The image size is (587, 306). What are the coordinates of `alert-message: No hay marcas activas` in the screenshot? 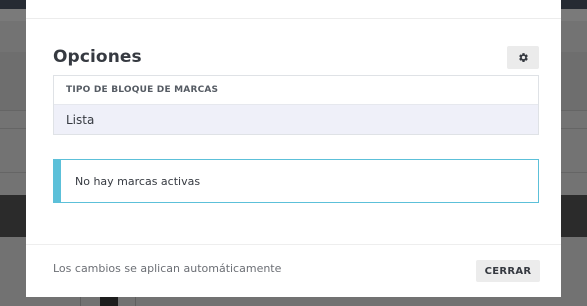 It's located at (138, 181).